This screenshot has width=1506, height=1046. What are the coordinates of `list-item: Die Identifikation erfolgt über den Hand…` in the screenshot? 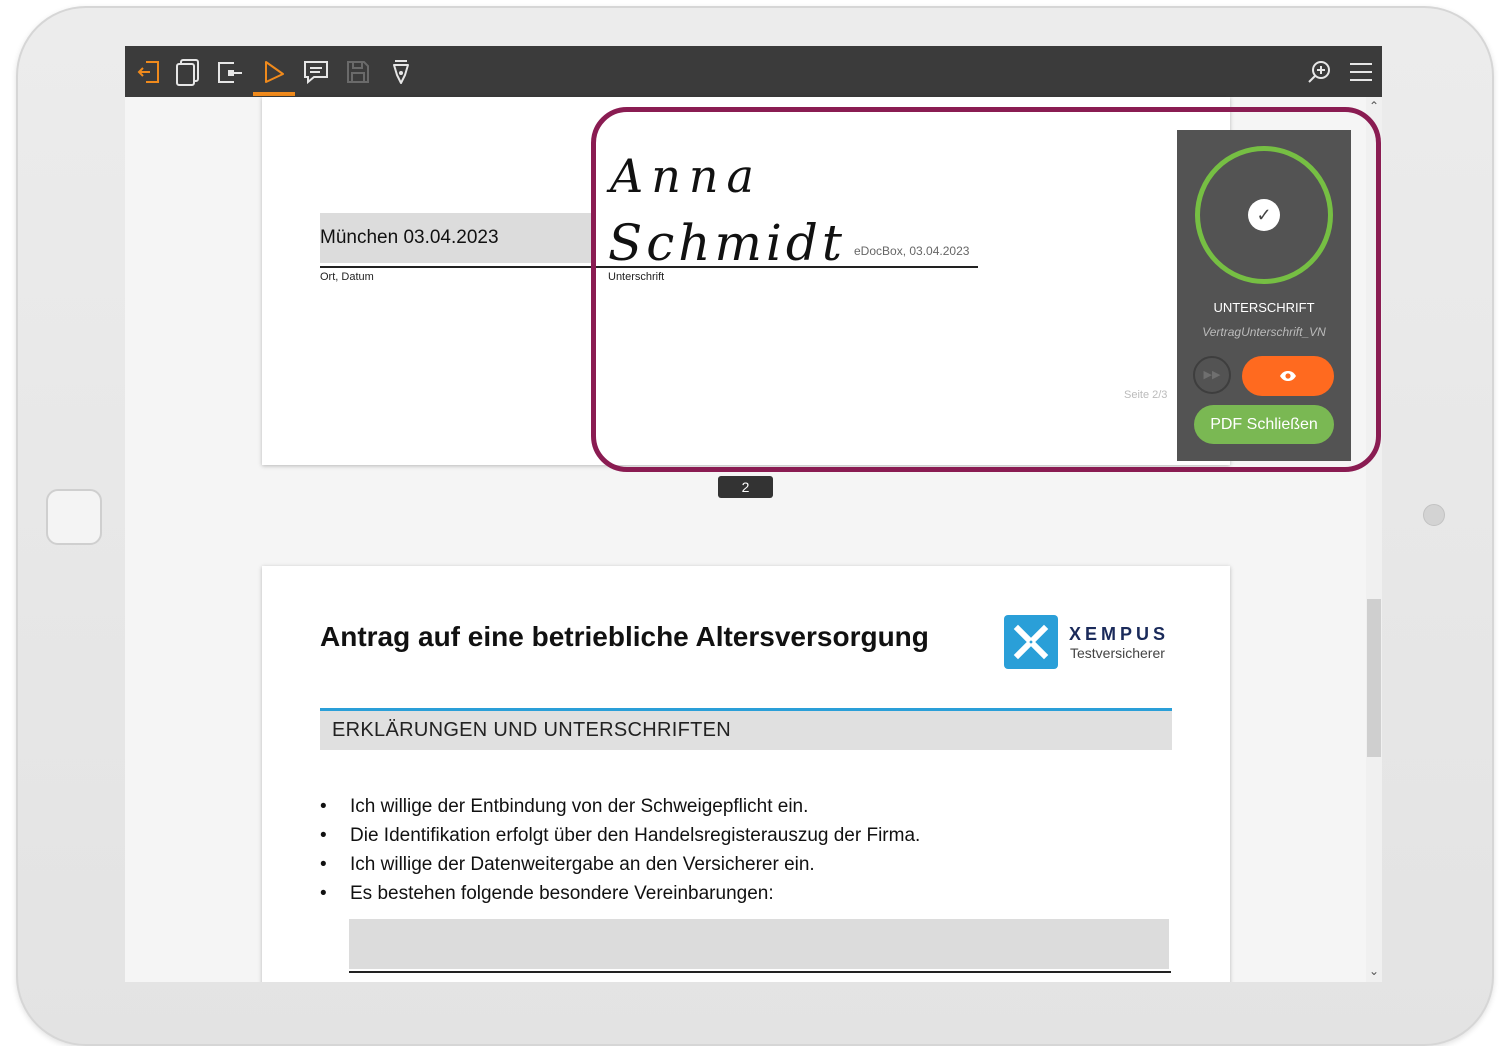 It's located at (620, 835).